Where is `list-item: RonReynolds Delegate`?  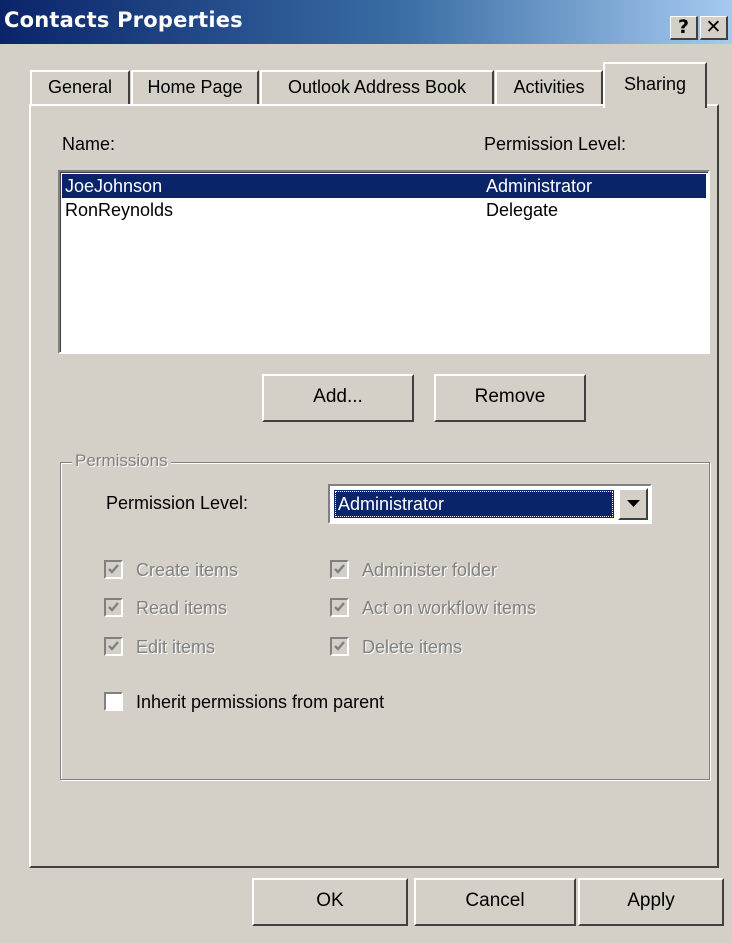 list-item: RonReynolds Delegate is located at coordinates (384, 210).